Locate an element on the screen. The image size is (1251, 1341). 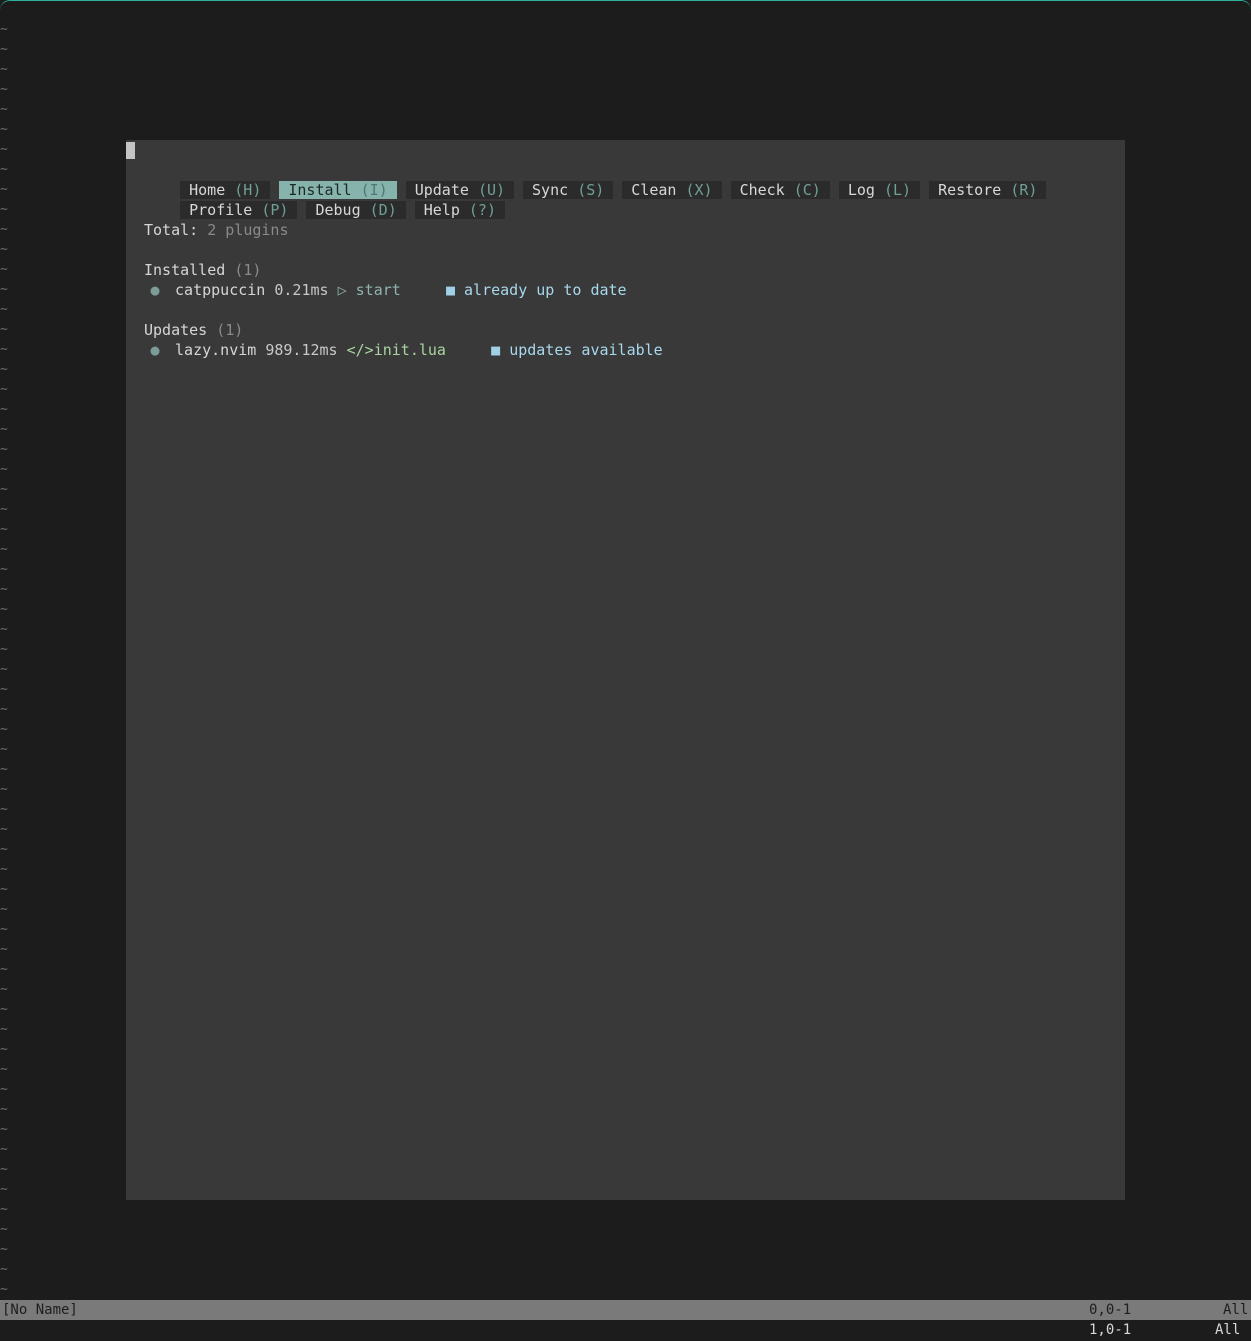
tab-help: Help (?) is located at coordinates (459, 210).